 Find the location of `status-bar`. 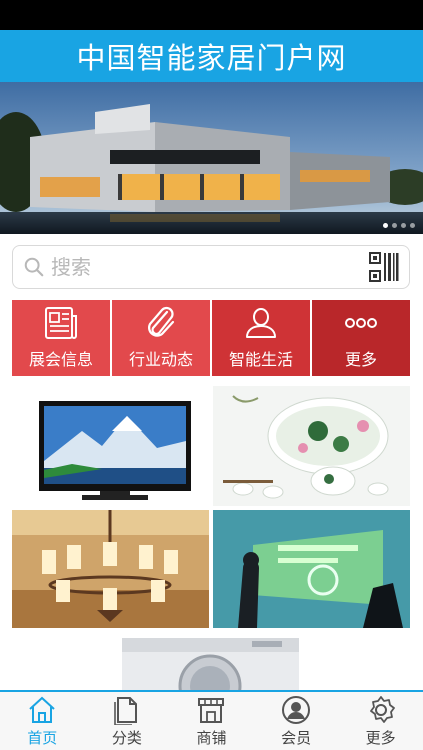

status-bar is located at coordinates (211, 15).